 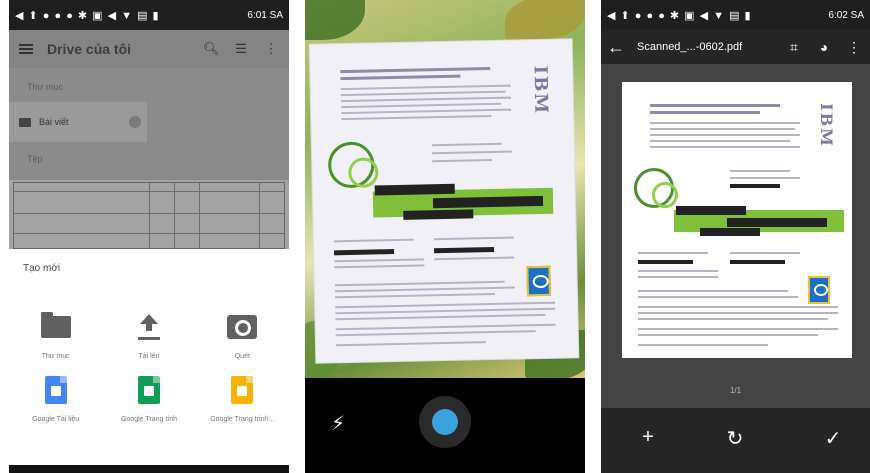 I want to click on flash-icon: ⚡︎, so click(x=338, y=423).